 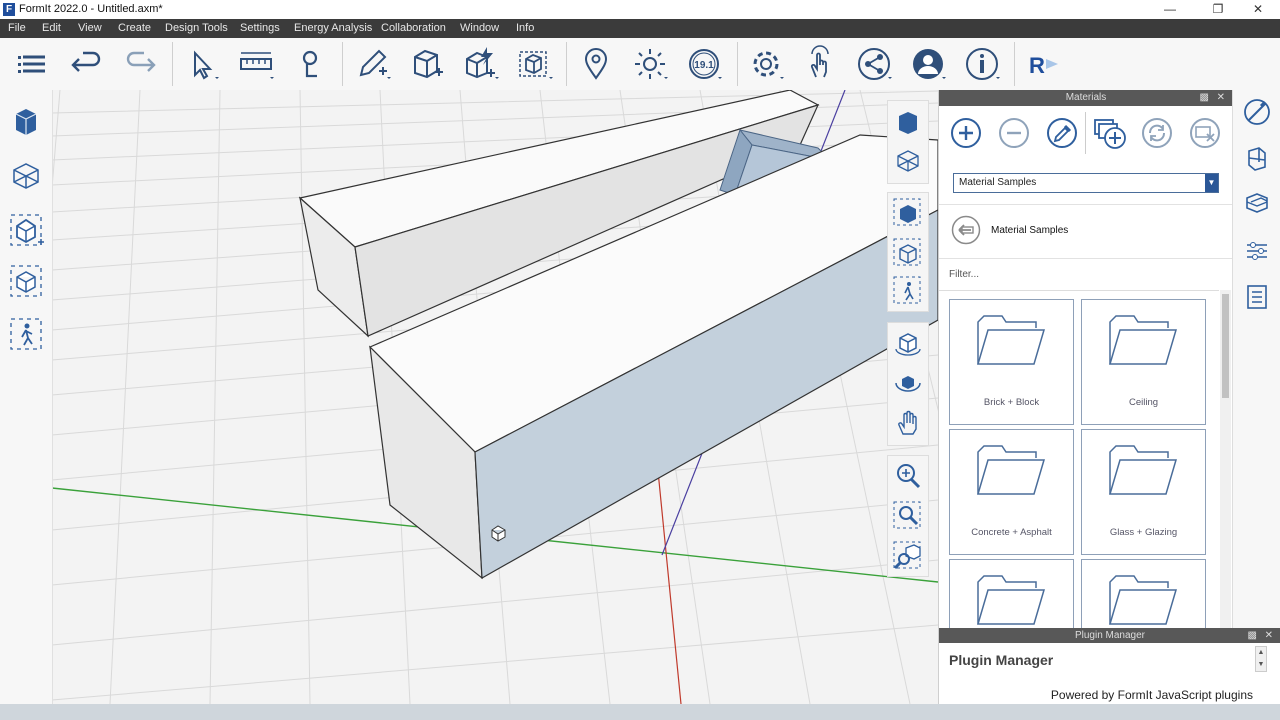 I want to click on perspective-view-icon, so click(x=26, y=281).